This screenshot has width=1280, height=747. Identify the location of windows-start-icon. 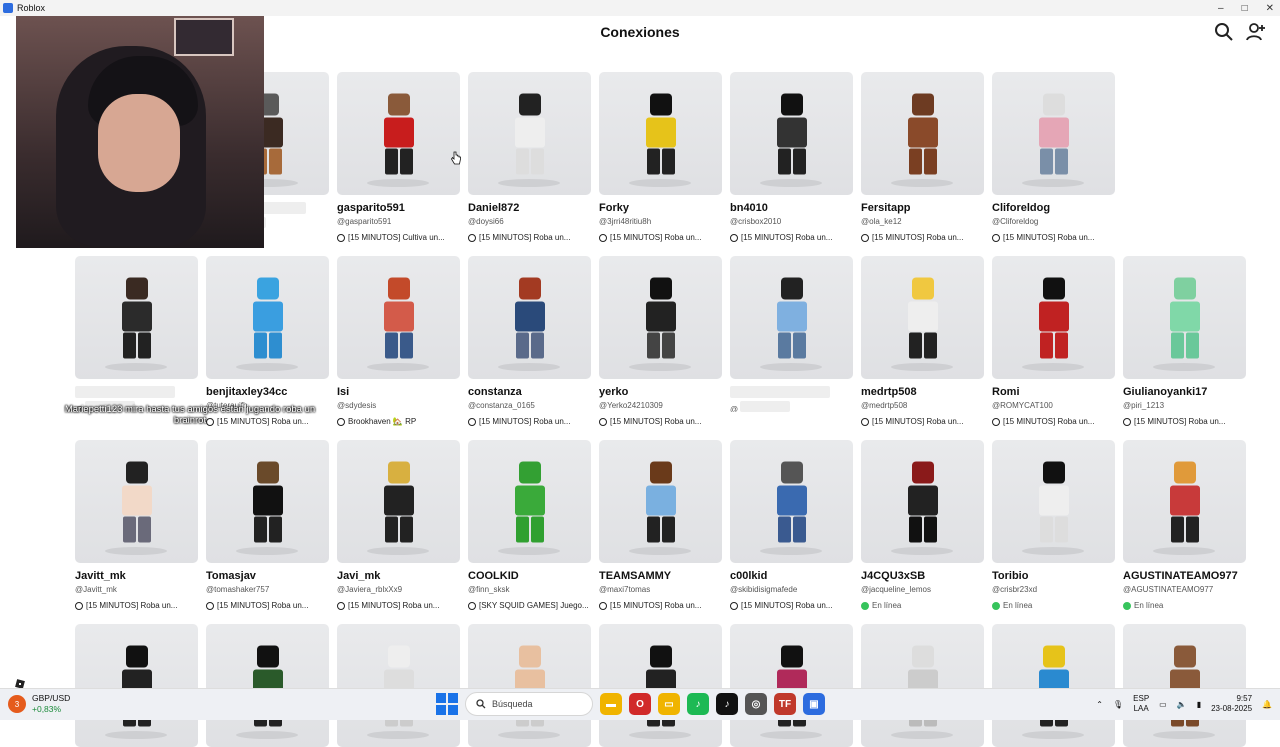
(447, 704).